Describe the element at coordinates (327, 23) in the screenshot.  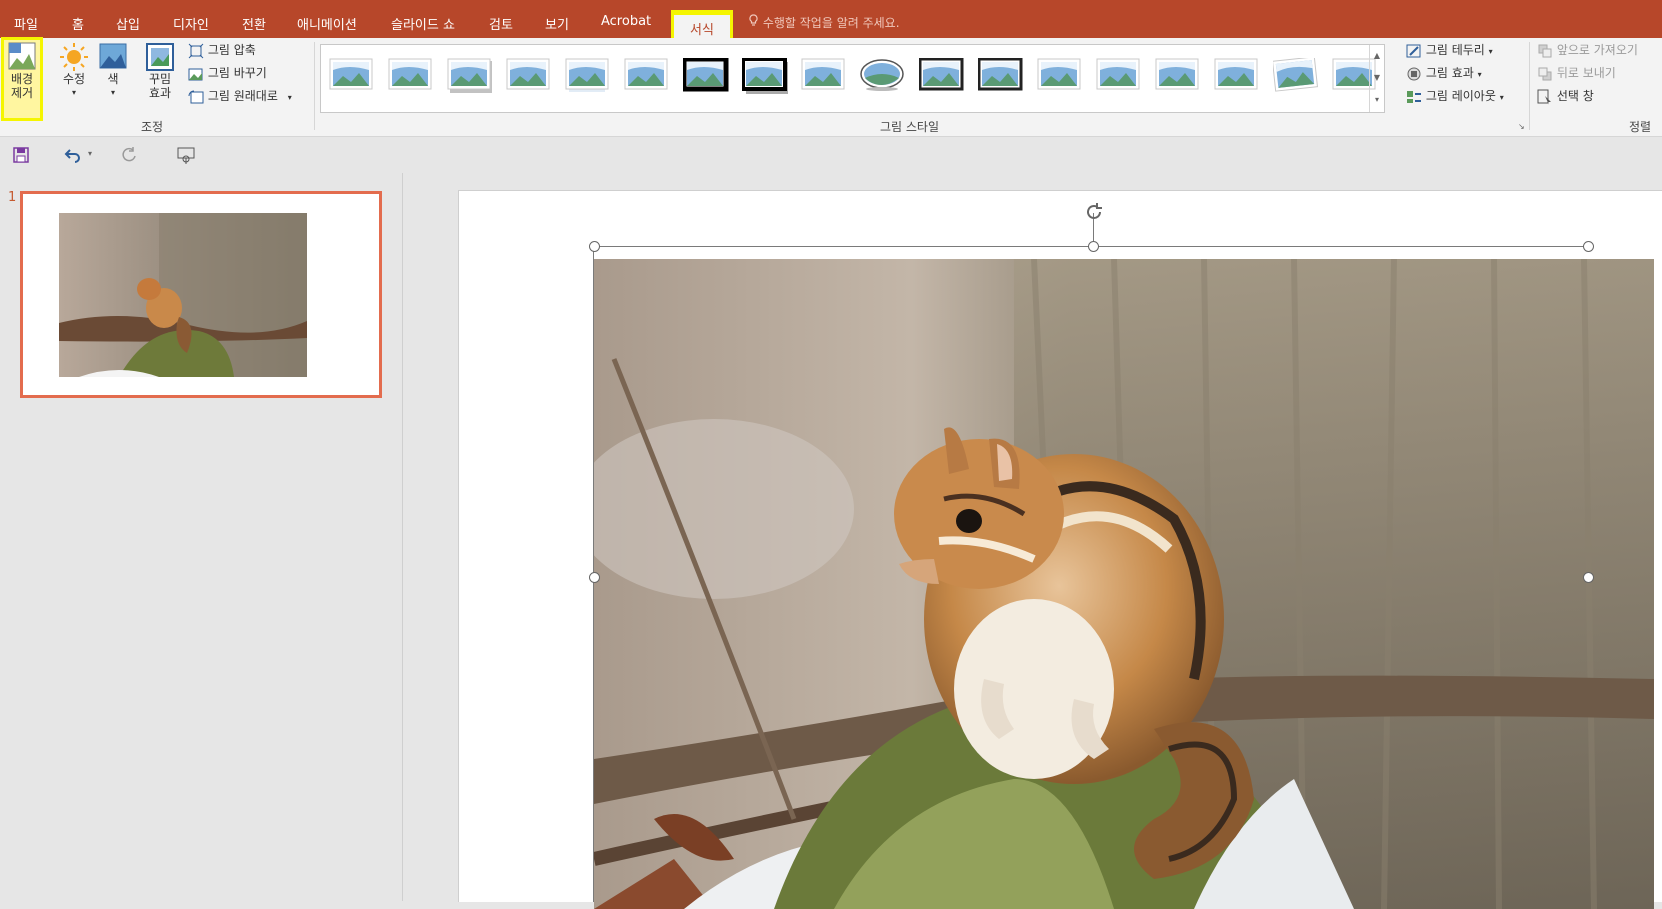
I see `tab-animations: 애니메이션` at that location.